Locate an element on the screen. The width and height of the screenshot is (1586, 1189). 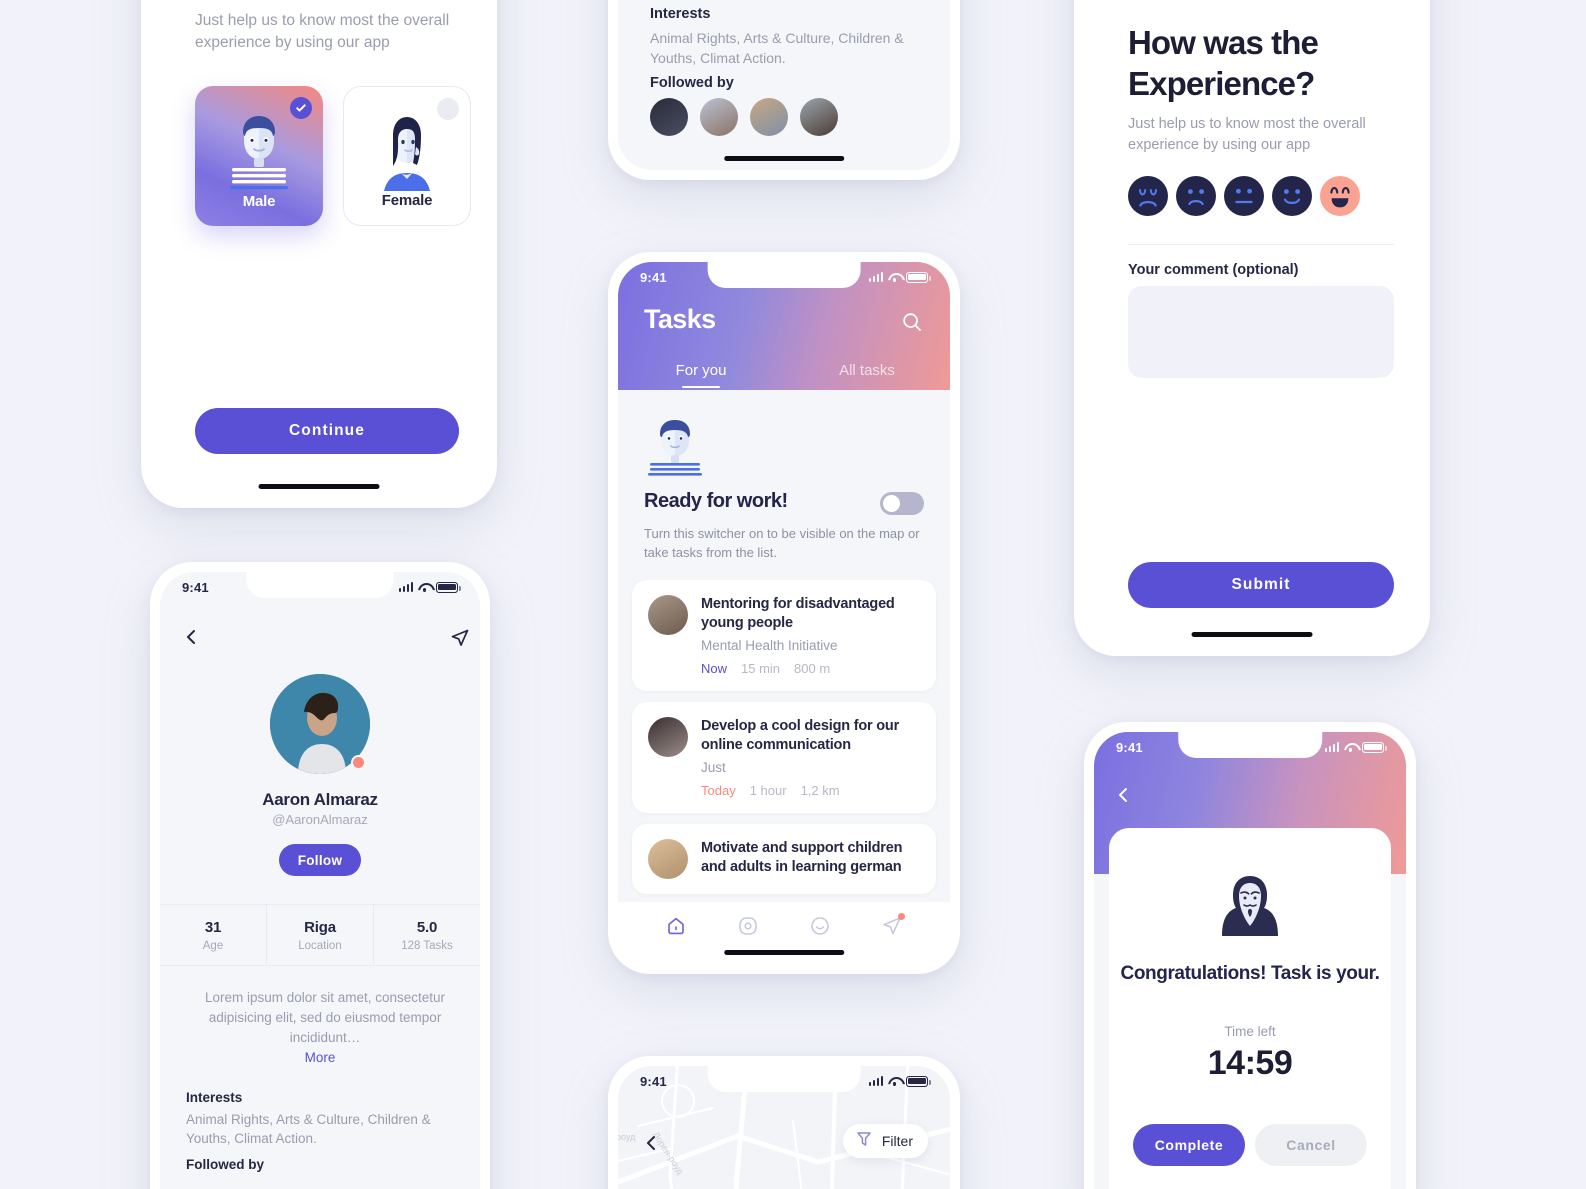
female-avatar-icon is located at coordinates (407, 154).